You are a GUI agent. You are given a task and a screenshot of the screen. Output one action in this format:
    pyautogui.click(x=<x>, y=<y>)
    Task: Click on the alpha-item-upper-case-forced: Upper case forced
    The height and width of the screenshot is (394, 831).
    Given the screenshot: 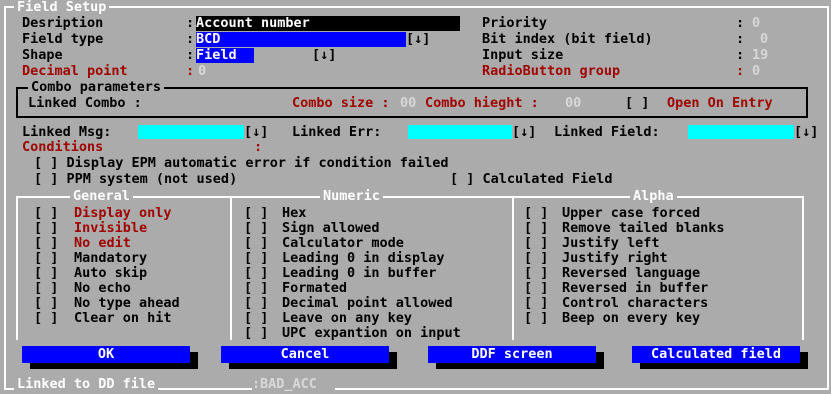 What is the action you would take?
    pyautogui.click(x=631, y=213)
    